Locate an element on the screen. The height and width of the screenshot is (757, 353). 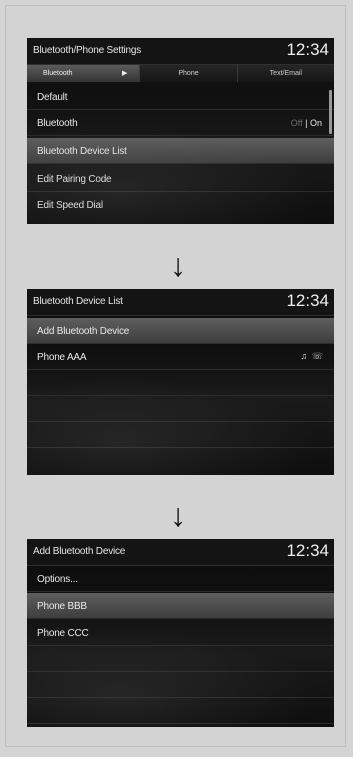
audio-phone-icon: ♫ ☏ is located at coordinates (312, 356).